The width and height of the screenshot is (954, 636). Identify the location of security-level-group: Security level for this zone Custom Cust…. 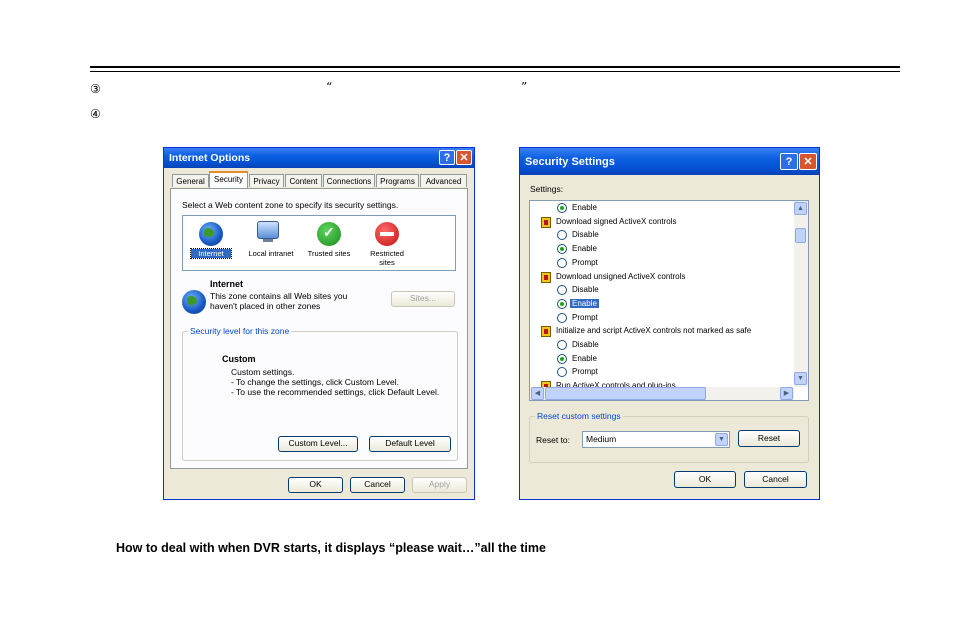
(320, 393).